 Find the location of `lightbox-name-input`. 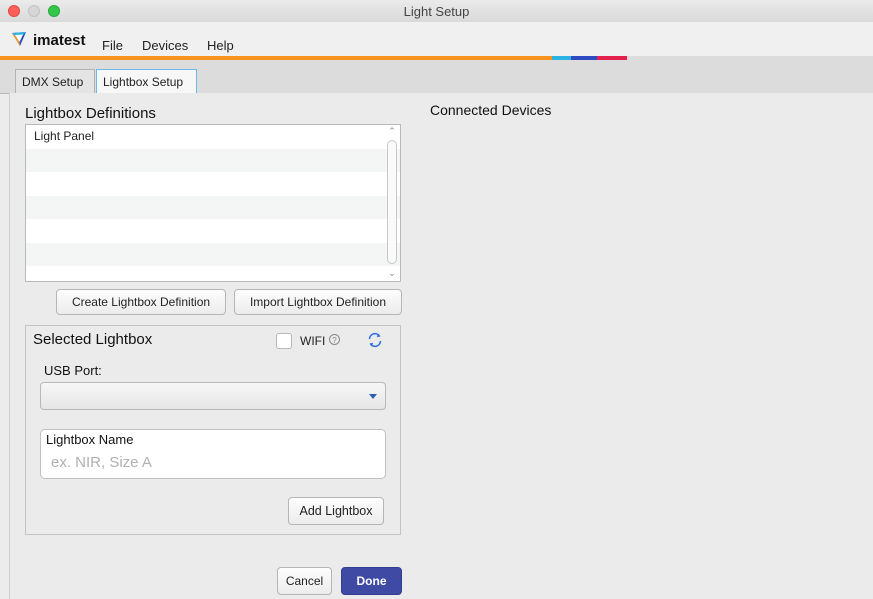

lightbox-name-input is located at coordinates (211, 462).